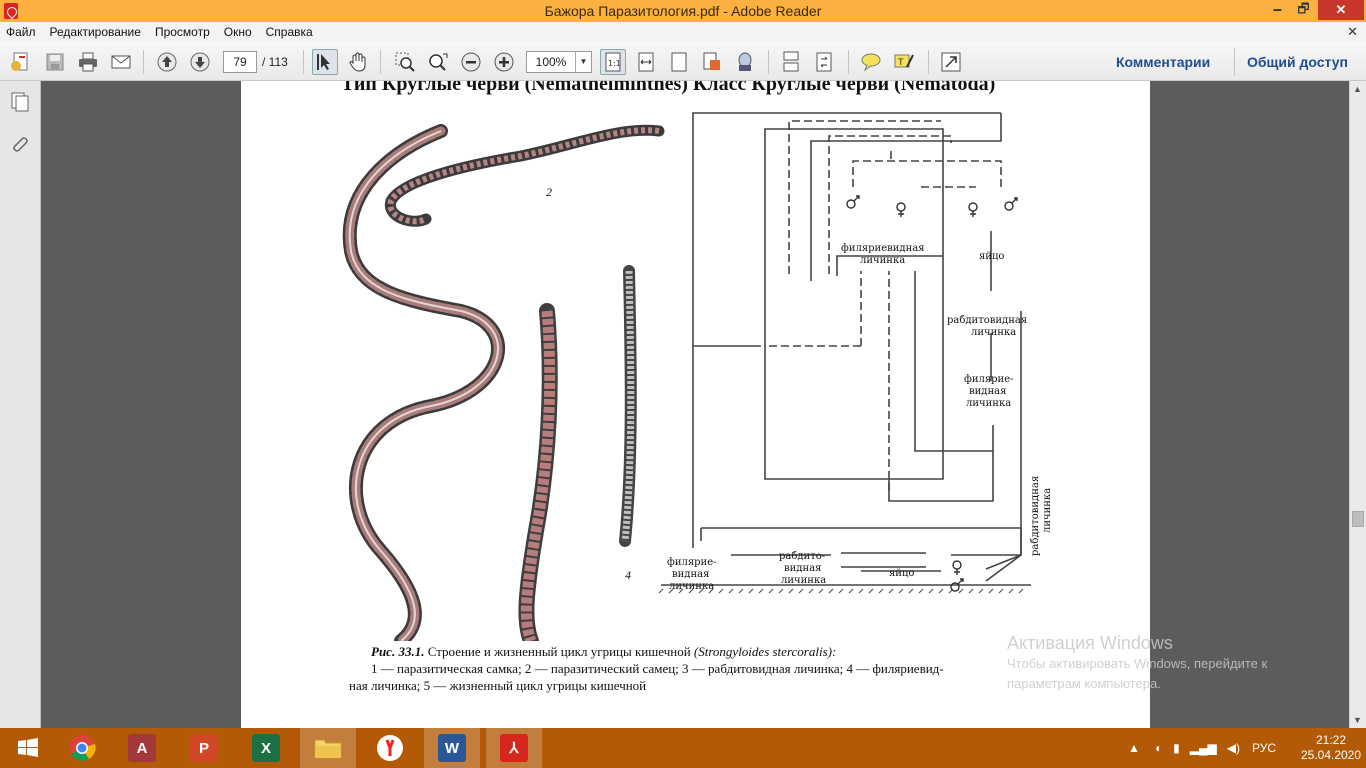 Image resolution: width=1366 pixels, height=768 pixels. Describe the element at coordinates (1264, 748) in the screenshot. I see `language-indicator: РУС` at that location.